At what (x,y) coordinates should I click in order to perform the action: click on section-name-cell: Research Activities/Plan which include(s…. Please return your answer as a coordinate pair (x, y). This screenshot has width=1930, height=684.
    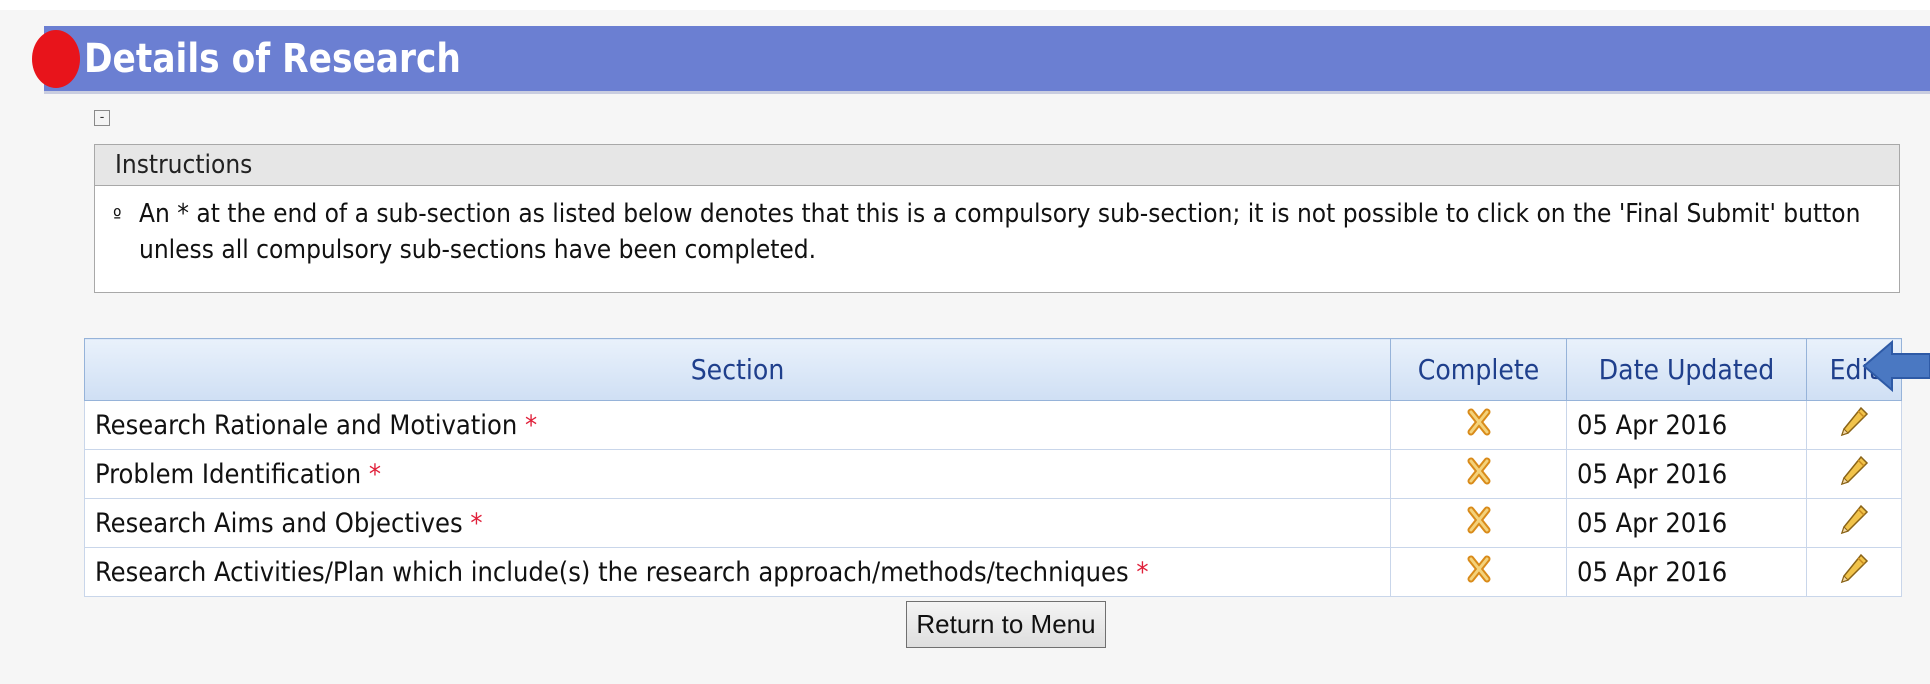
    Looking at the image, I should click on (737, 572).